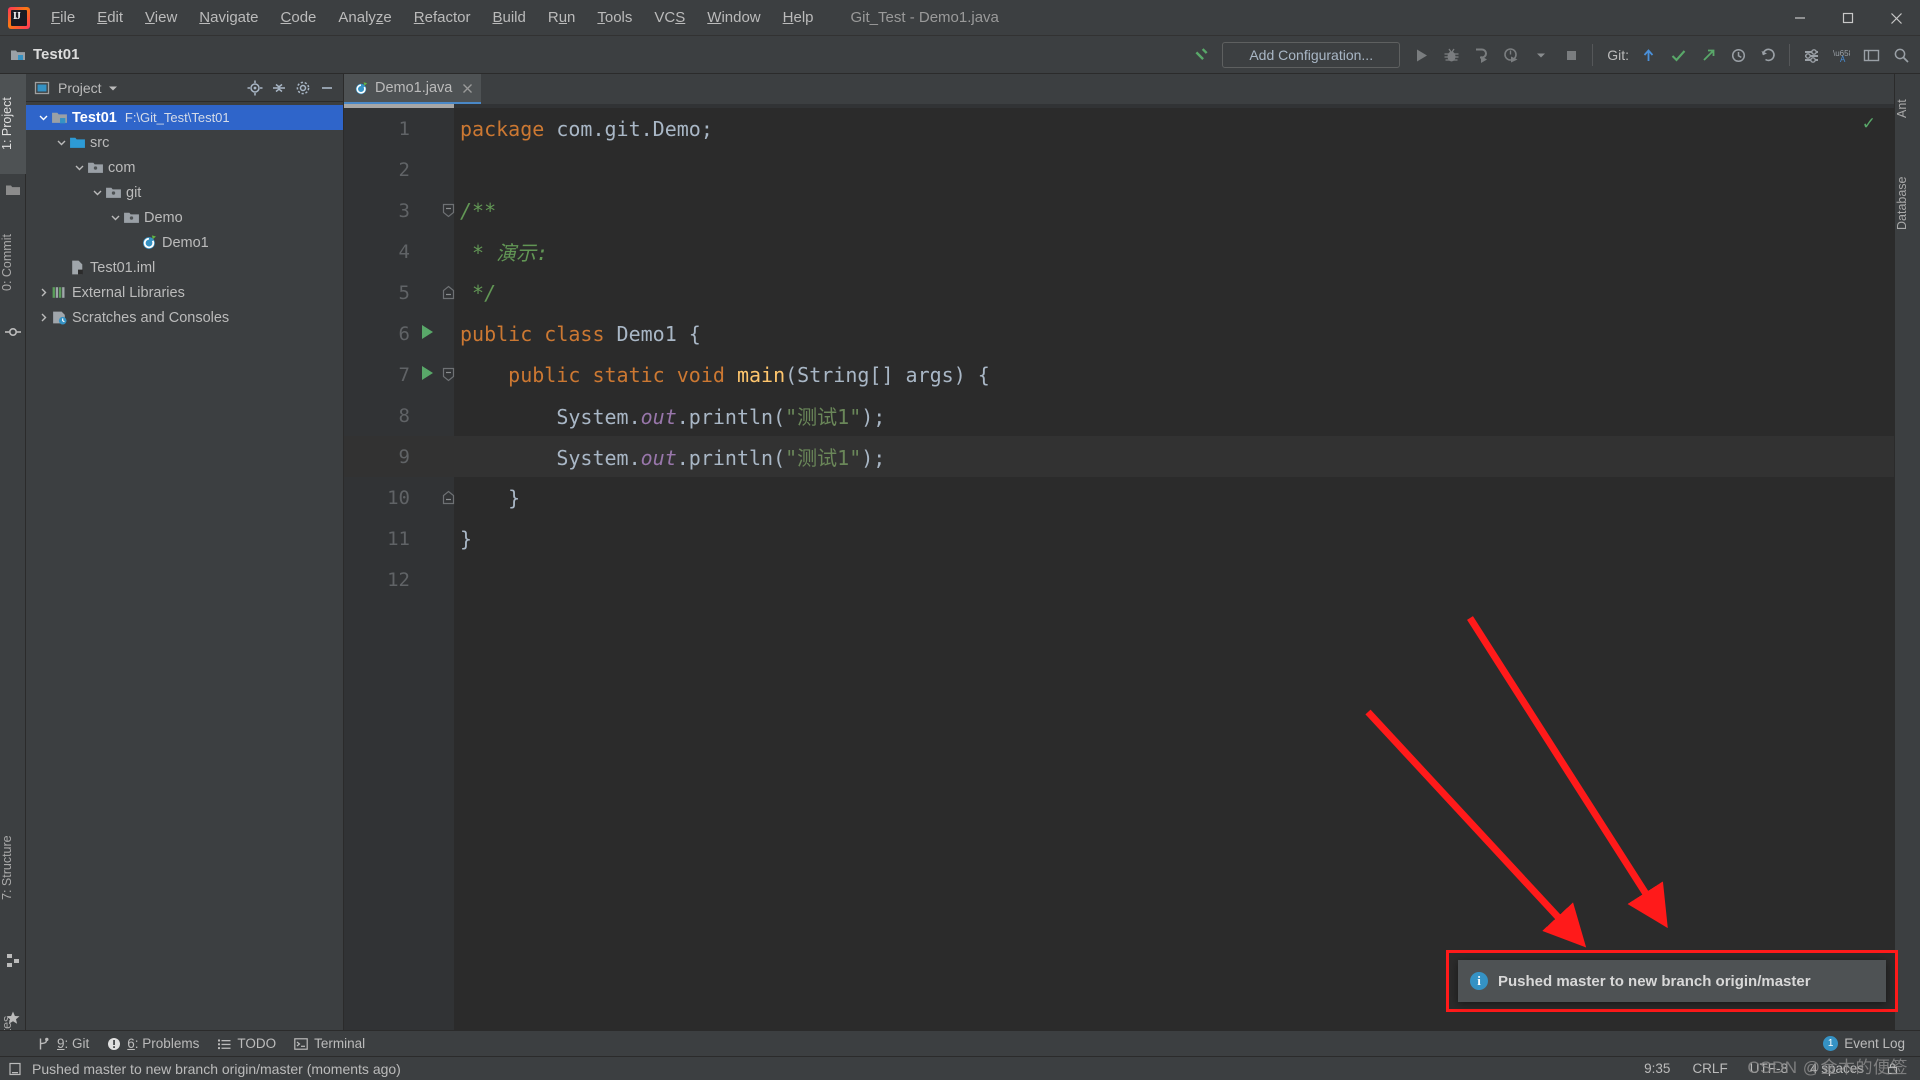 This screenshot has width=1920, height=1080. I want to click on tree-node-git: git, so click(184, 192).